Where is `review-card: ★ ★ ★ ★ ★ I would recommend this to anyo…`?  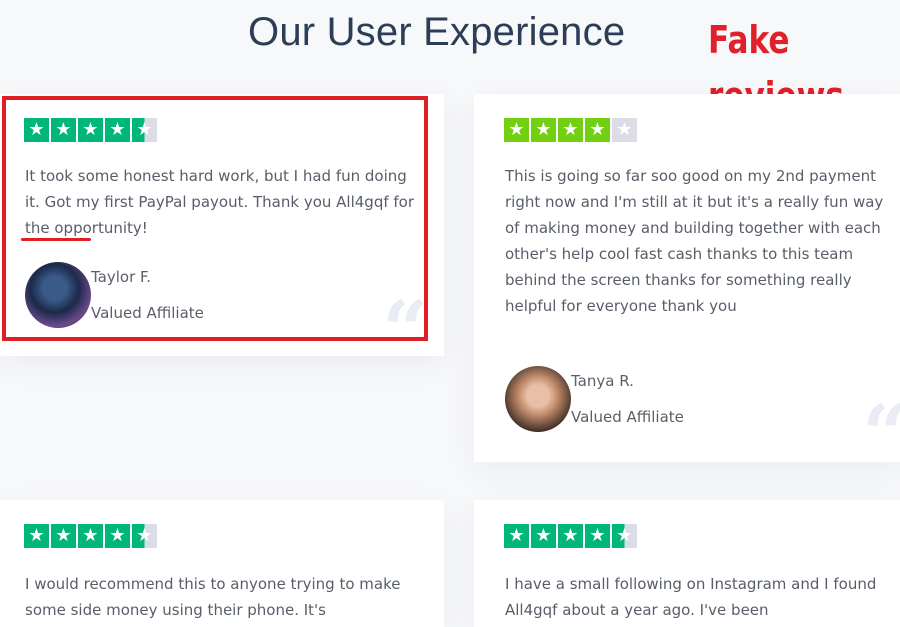 review-card: ★ ★ ★ ★ ★ I would recommend this to anyo… is located at coordinates (222, 563).